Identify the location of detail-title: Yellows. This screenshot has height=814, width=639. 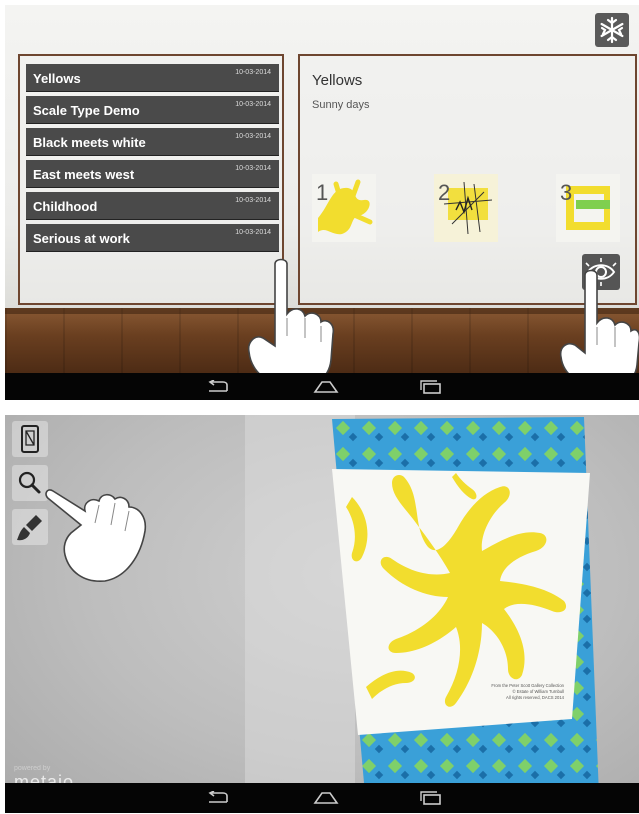
(337, 80).